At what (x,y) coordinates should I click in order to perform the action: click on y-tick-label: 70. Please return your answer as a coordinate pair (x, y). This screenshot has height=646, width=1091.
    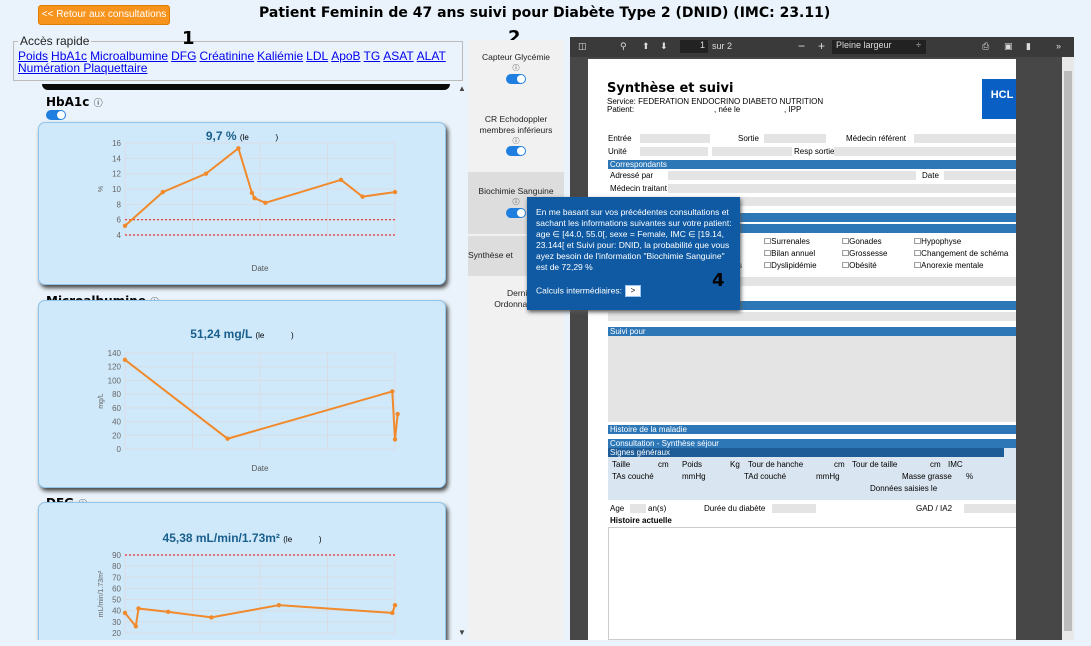
    Looking at the image, I should click on (116, 577).